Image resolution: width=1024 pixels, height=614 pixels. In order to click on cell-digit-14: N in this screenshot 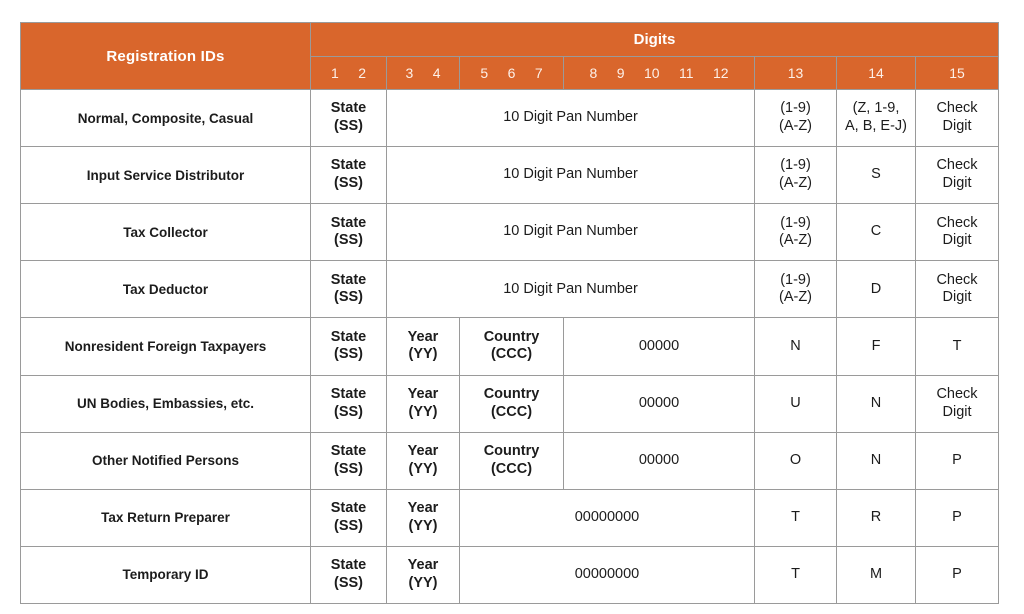, I will do `click(876, 460)`.